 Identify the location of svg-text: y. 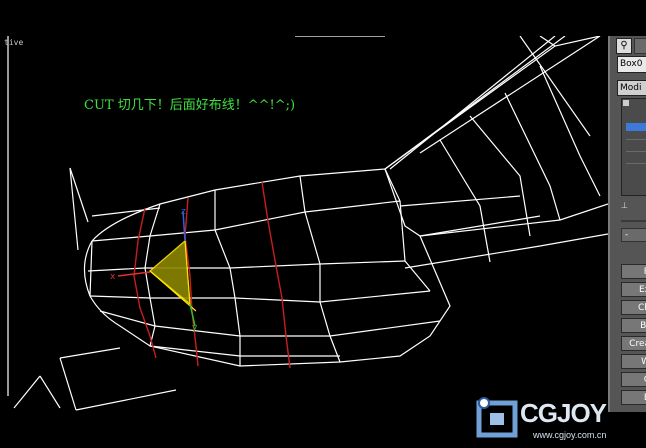
(195, 328).